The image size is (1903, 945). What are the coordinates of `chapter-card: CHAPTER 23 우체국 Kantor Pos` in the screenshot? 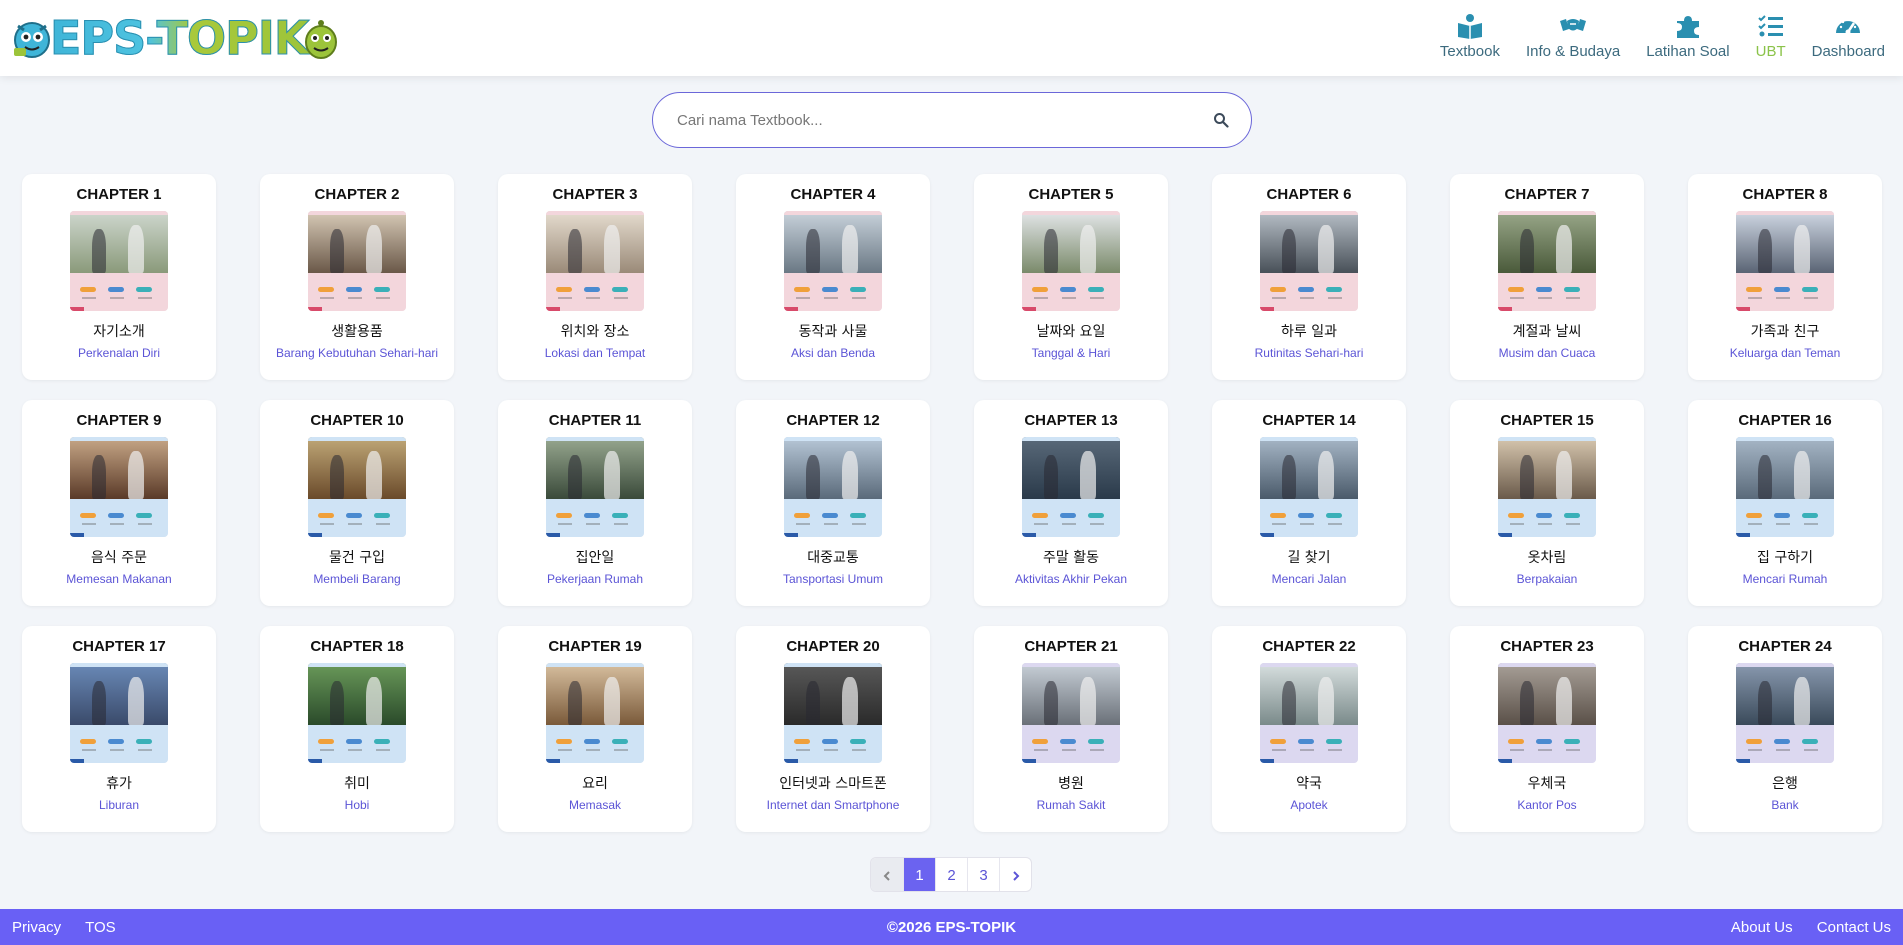 It's located at (1547, 729).